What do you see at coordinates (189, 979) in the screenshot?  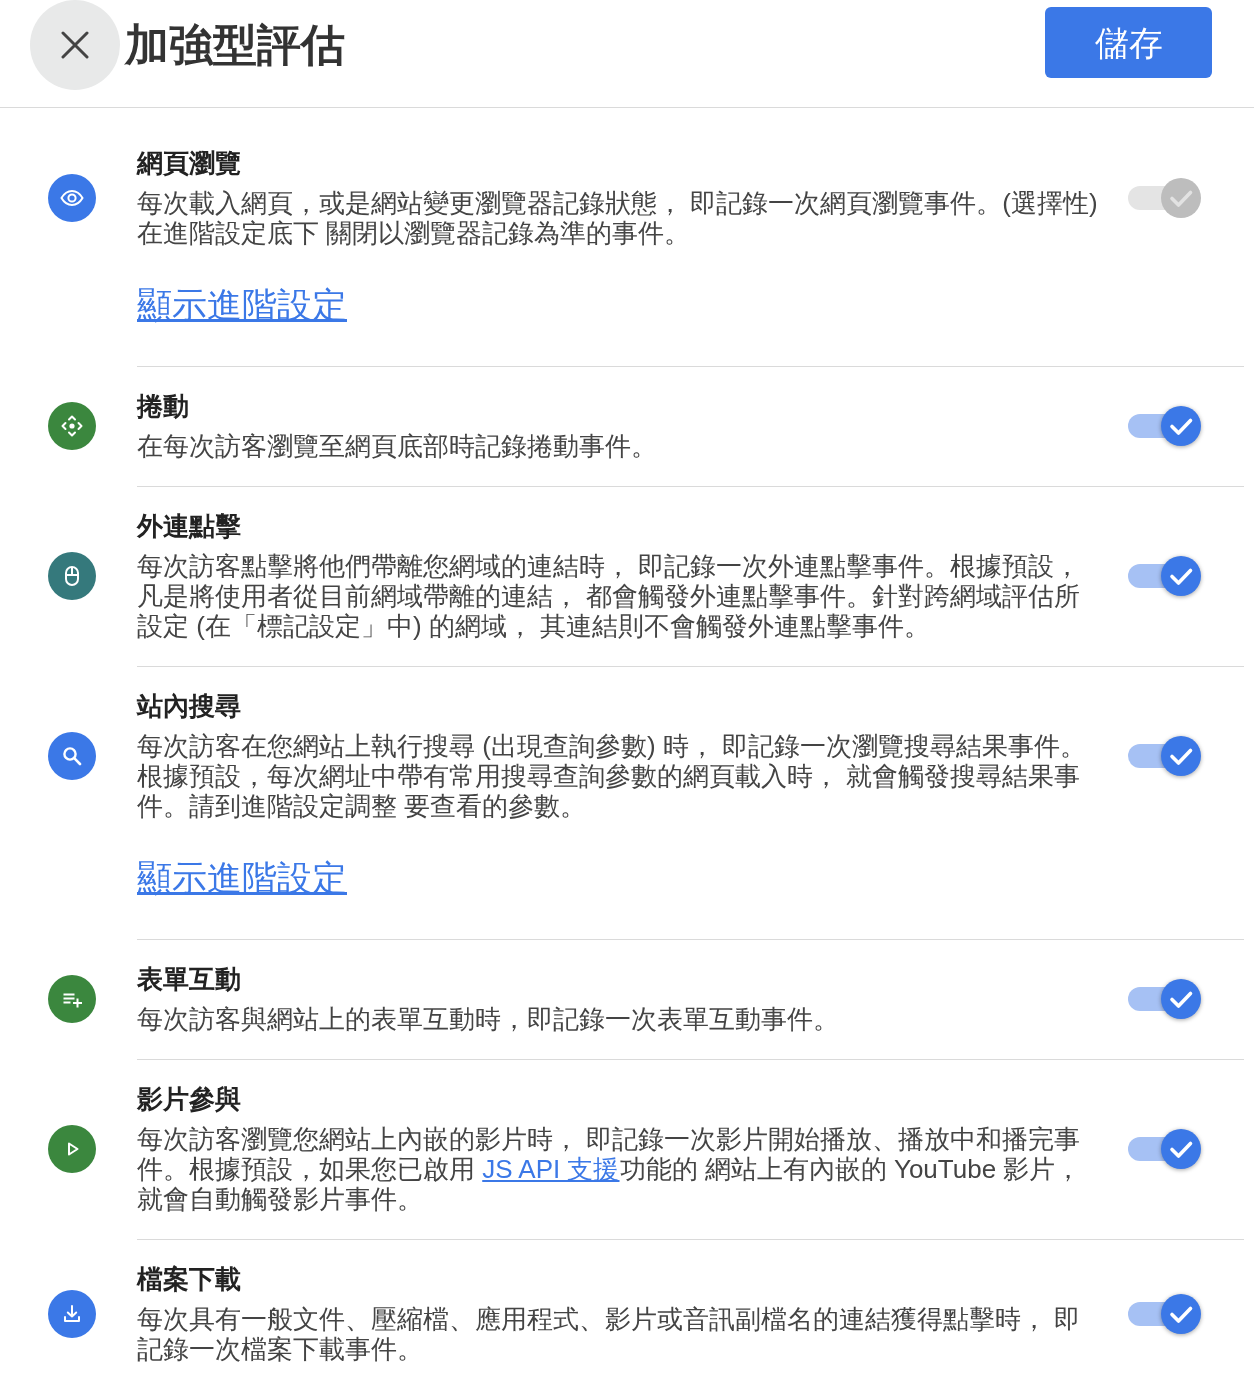 I see `event-title: 表單互動` at bounding box center [189, 979].